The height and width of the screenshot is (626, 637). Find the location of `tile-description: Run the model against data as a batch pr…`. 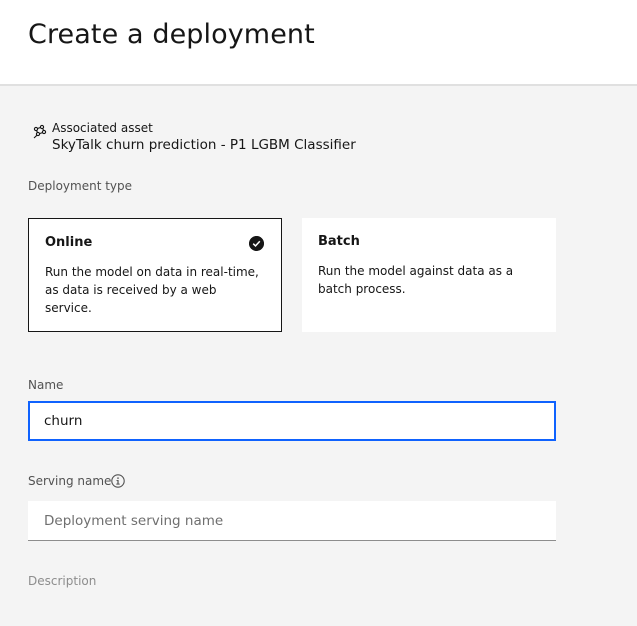

tile-description: Run the model against data as a batch pr… is located at coordinates (416, 280).